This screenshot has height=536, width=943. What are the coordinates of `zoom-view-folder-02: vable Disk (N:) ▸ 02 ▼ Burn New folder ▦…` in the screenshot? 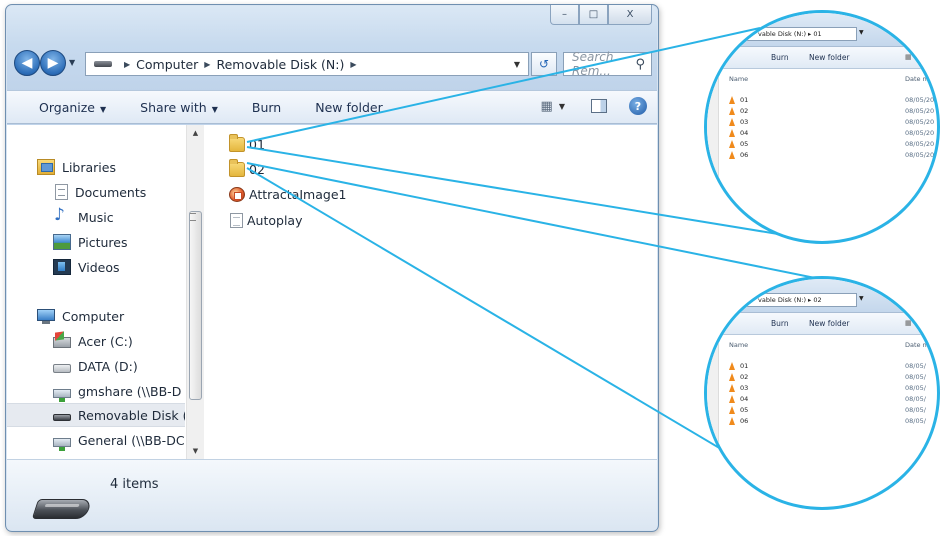 It's located at (822, 393).